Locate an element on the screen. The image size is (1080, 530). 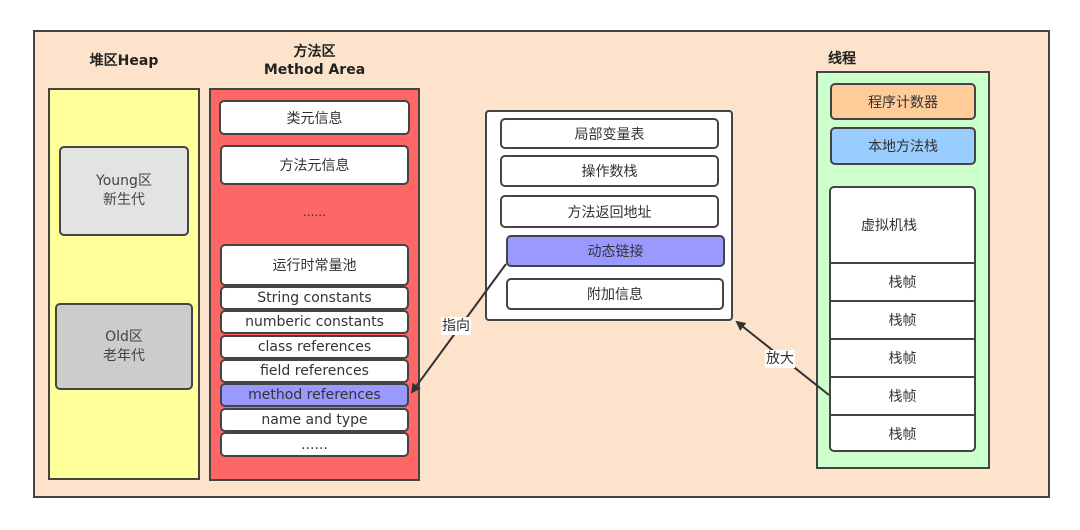
zoom-in-label: 放大 is located at coordinates (780, 359).